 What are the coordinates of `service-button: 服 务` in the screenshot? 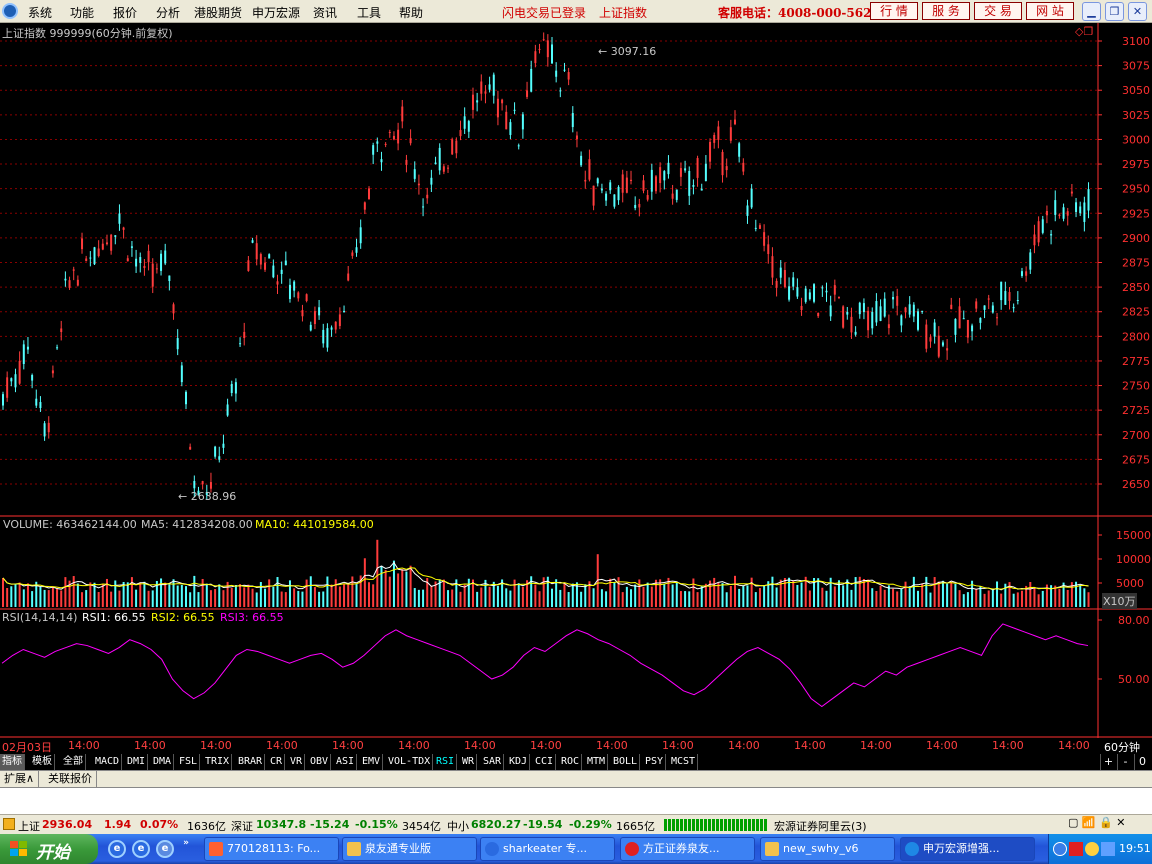 It's located at (946, 11).